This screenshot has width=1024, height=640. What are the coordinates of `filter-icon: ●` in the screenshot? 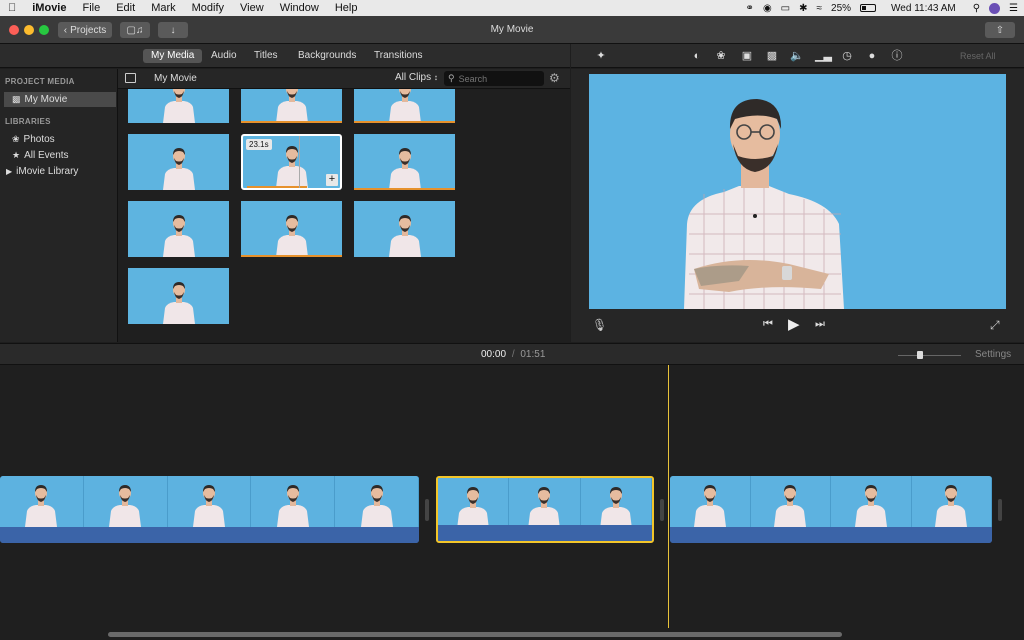 It's located at (872, 56).